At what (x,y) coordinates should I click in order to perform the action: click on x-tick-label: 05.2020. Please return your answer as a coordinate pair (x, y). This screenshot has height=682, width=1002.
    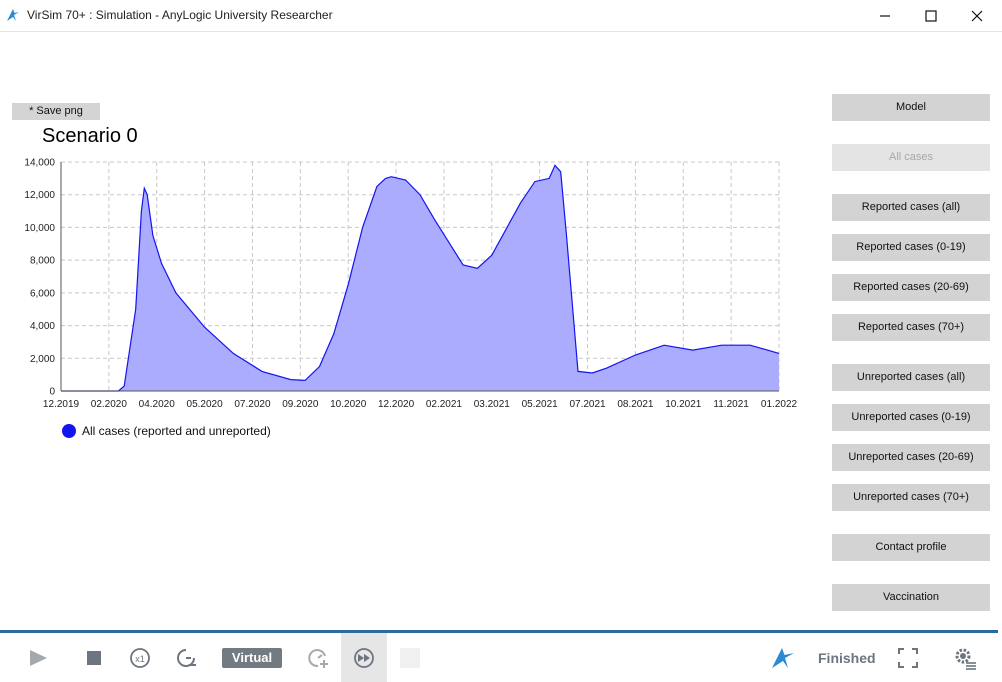
    Looking at the image, I should click on (205, 404).